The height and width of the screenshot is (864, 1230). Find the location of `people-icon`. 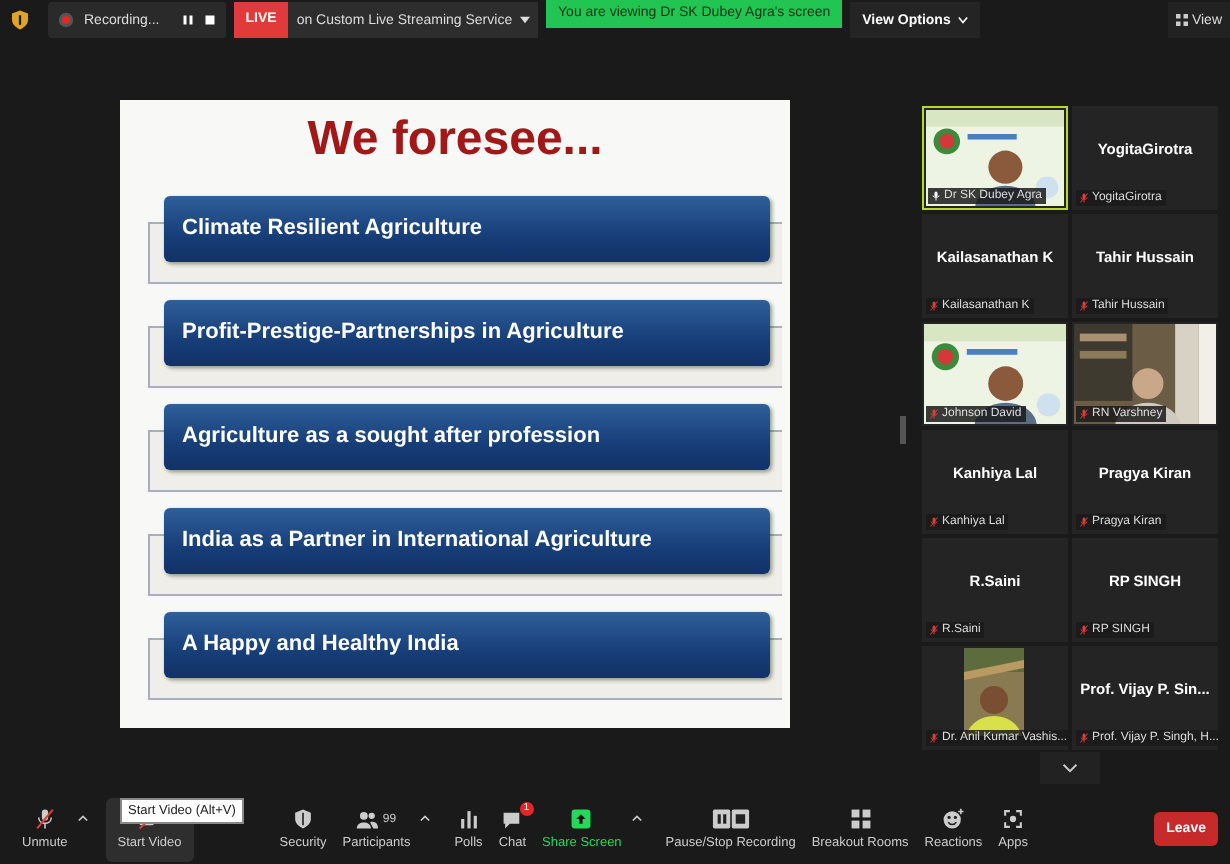

people-icon is located at coordinates (367, 819).